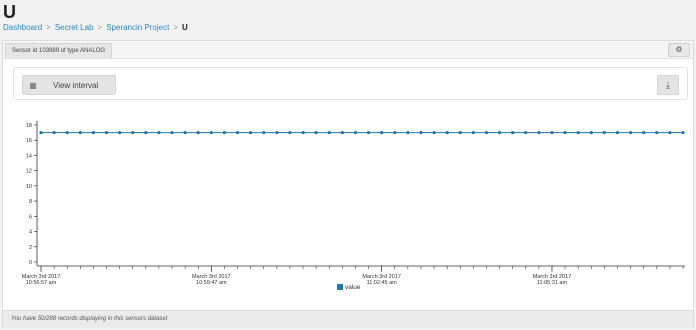 This screenshot has width=696, height=330. What do you see at coordinates (552, 283) in the screenshot?
I see `x-tick-label: 11:05:31 am` at bounding box center [552, 283].